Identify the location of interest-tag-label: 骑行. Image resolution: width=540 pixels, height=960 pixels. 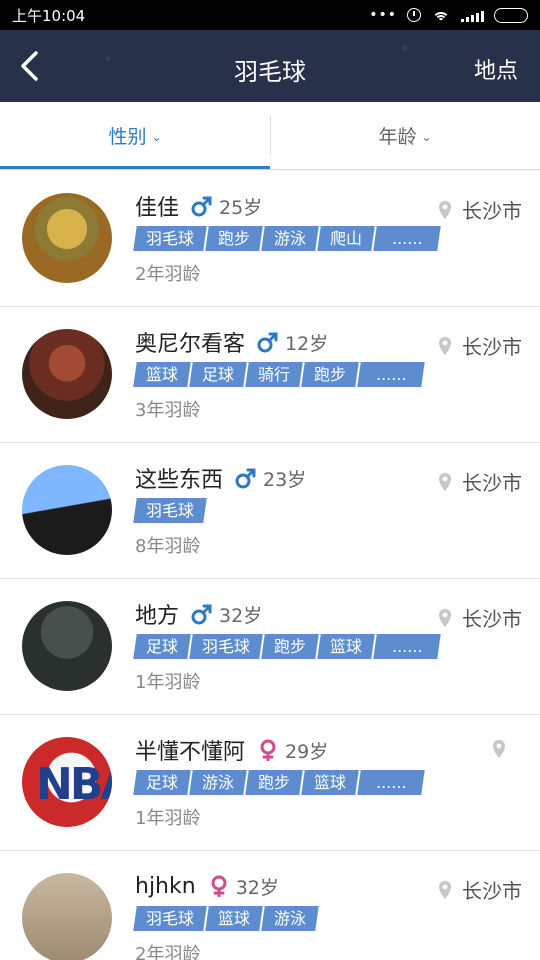
(274, 374).